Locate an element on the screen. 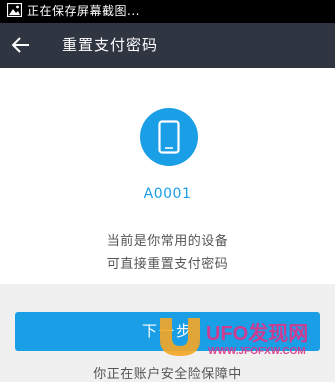  device-description-line2: 可直接重置支付密码 is located at coordinates (167, 264).